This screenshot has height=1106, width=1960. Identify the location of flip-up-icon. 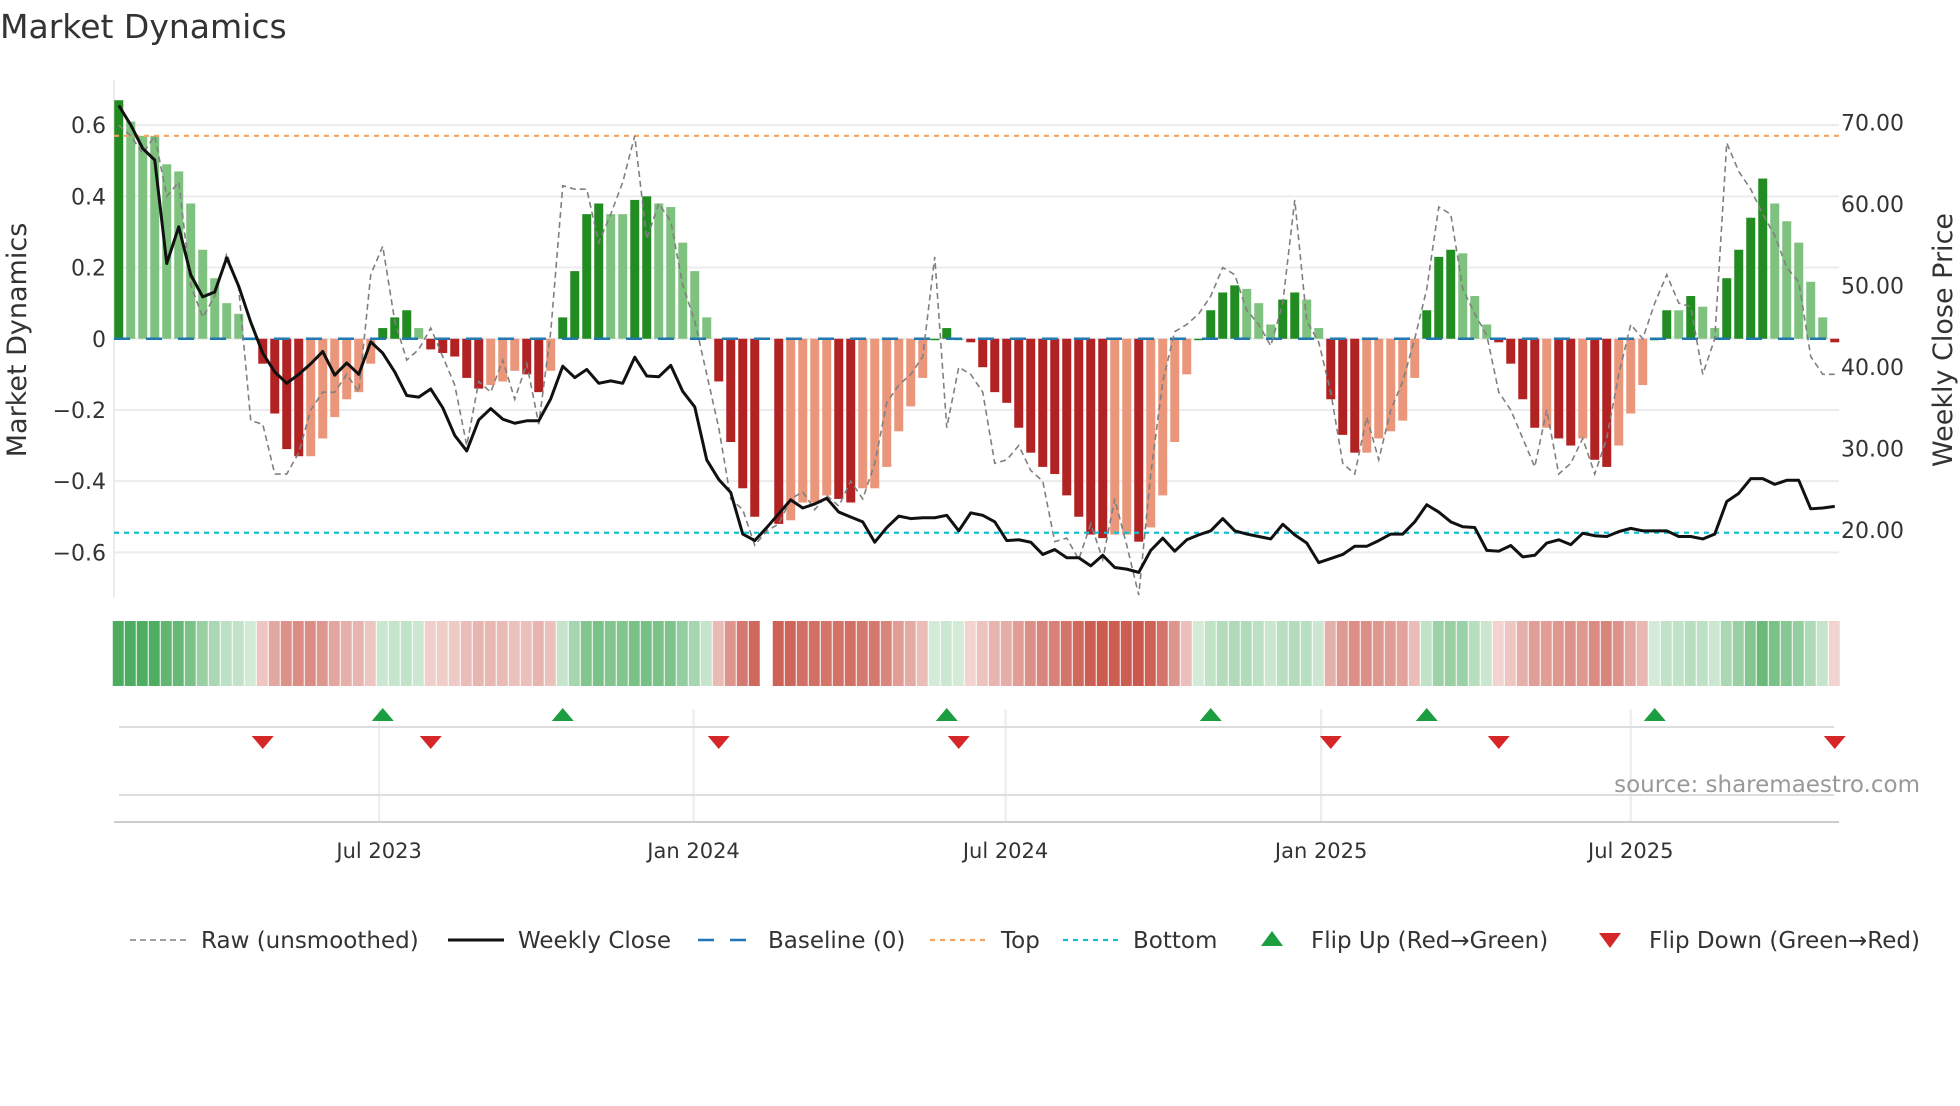
(1272, 938).